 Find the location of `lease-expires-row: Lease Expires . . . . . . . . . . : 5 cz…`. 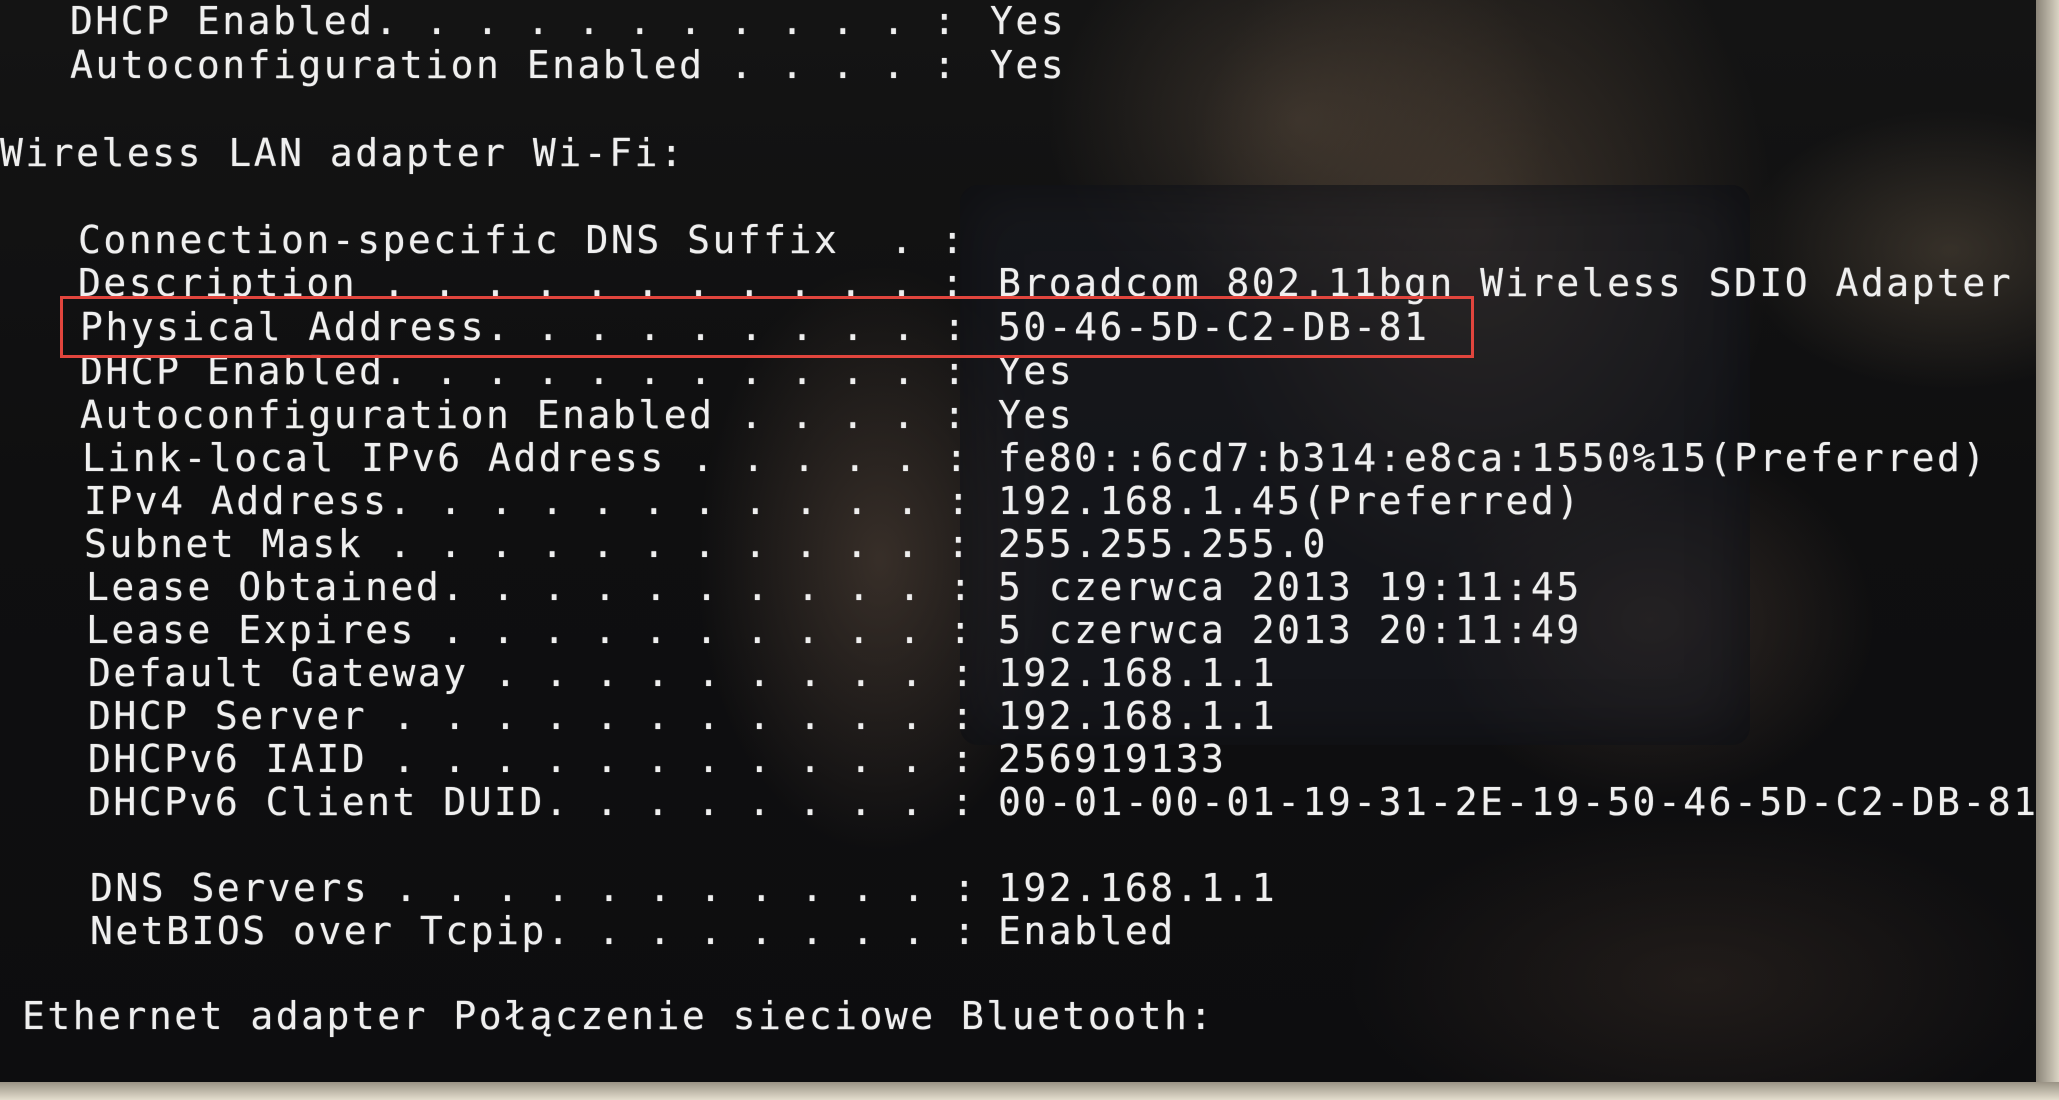

lease-expires-row: Lease Expires . . . . . . . . . . : 5 cz… is located at coordinates (832, 630).